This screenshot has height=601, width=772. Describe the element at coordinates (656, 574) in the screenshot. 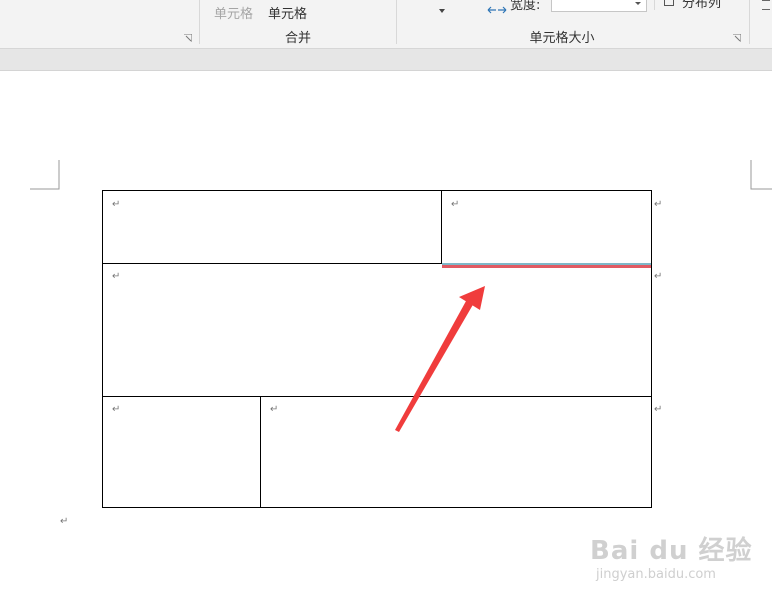

I see `watermark-url: jingyan.baidu.com` at that location.